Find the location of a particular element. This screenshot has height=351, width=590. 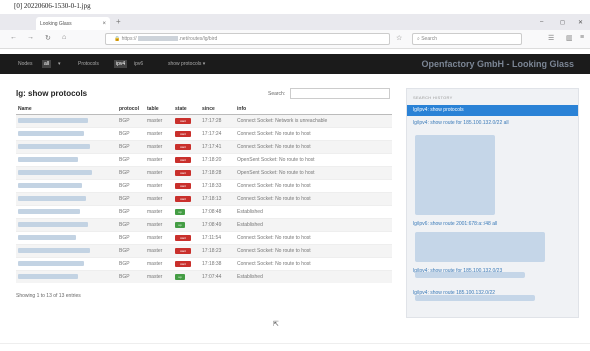

col-info: info is located at coordinates (313, 109).